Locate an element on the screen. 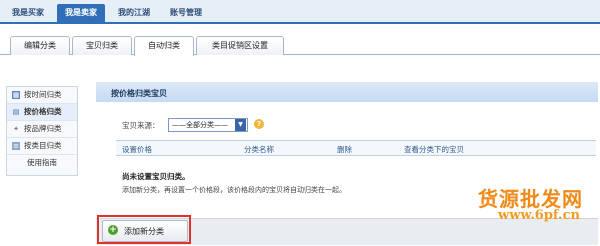 The height and width of the screenshot is (246, 600). tab-edit-category: 编辑分类 is located at coordinates (40, 45).